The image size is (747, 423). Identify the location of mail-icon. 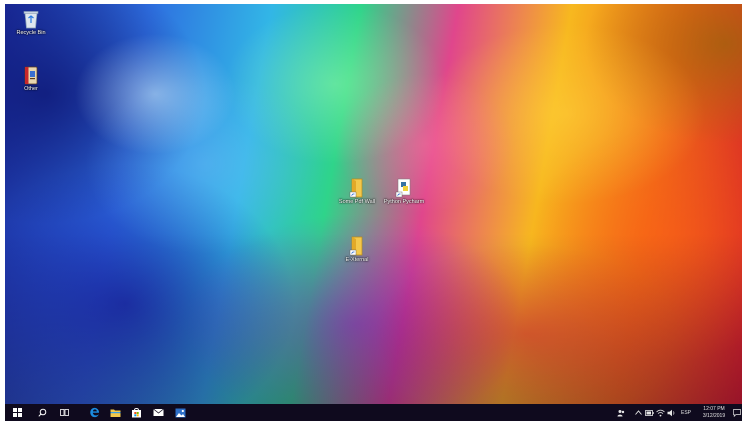
(158, 412).